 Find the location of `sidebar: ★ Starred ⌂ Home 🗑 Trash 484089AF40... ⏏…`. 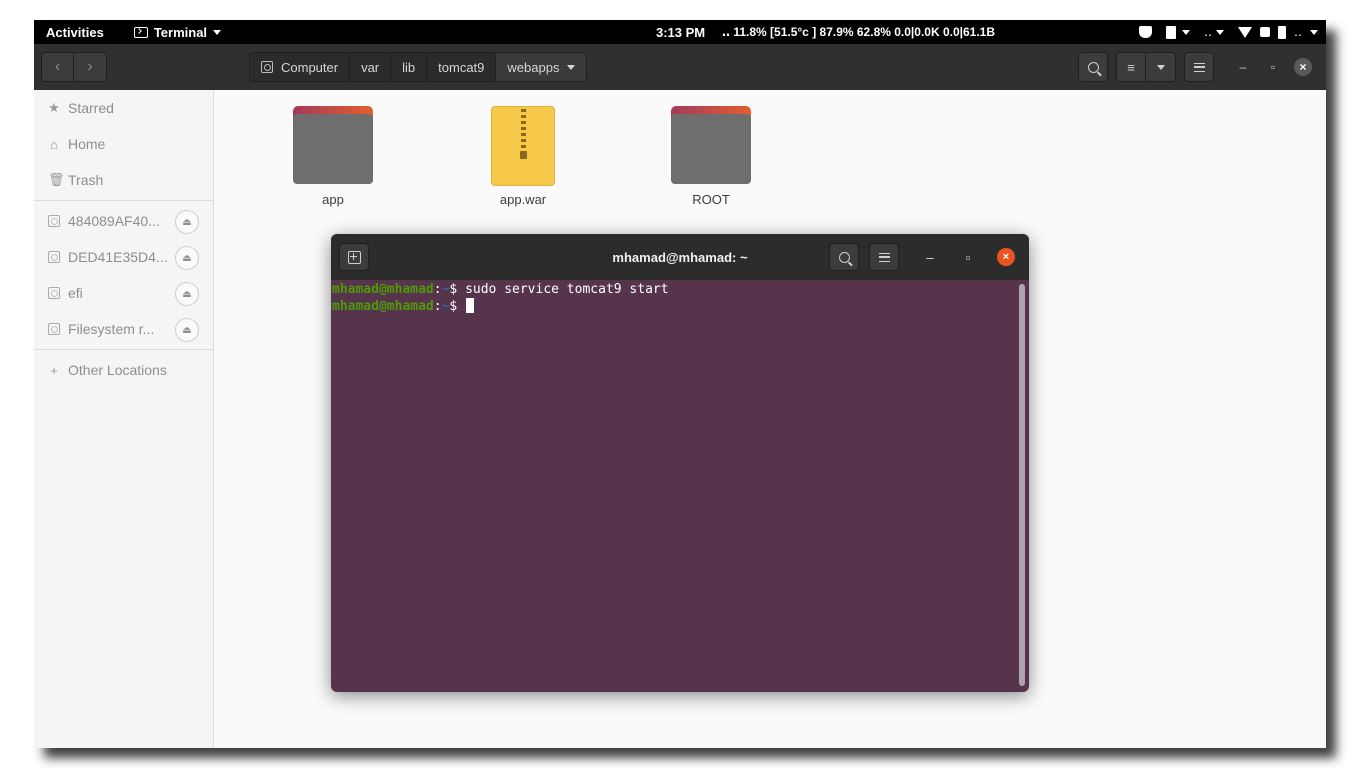

sidebar: ★ Starred ⌂ Home 🗑 Trash 484089AF40... ⏏… is located at coordinates (124, 419).